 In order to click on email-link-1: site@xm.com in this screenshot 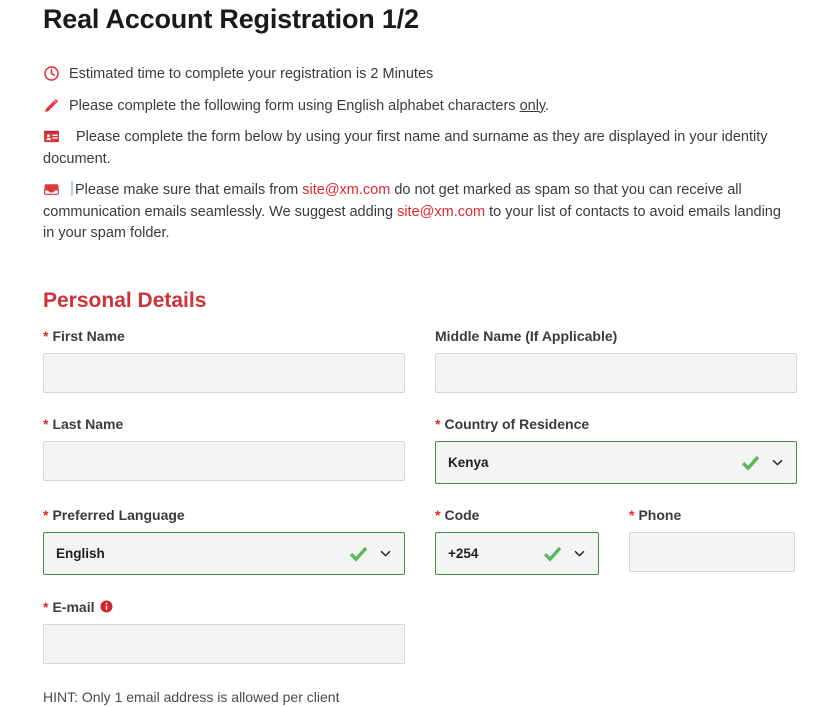, I will do `click(346, 190)`.